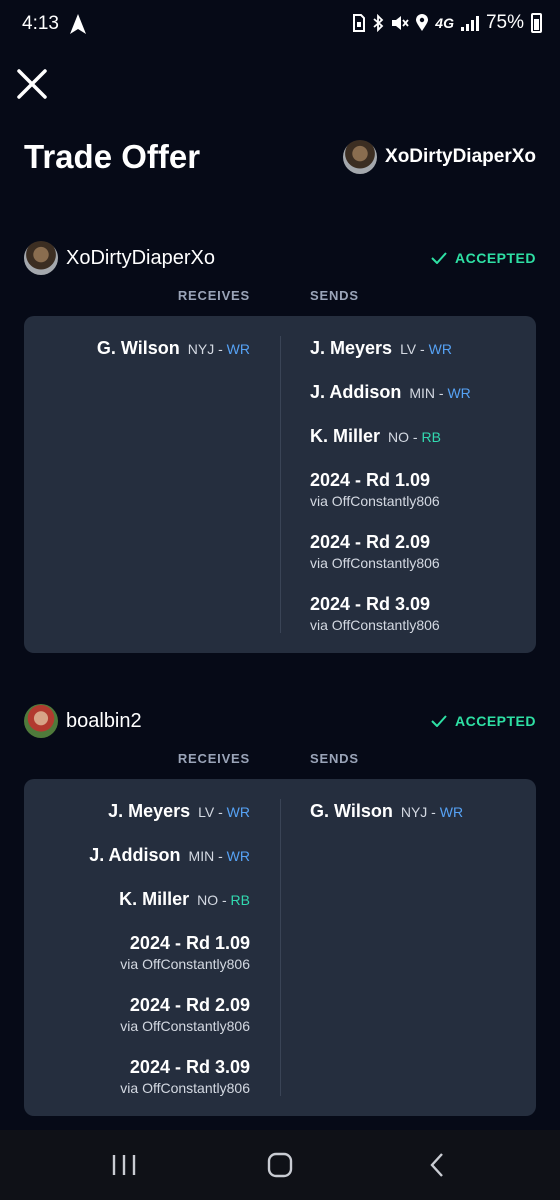 The image size is (560, 1200). What do you see at coordinates (280, 25) in the screenshot?
I see `status-bar: 4:13 4G 75%` at bounding box center [280, 25].